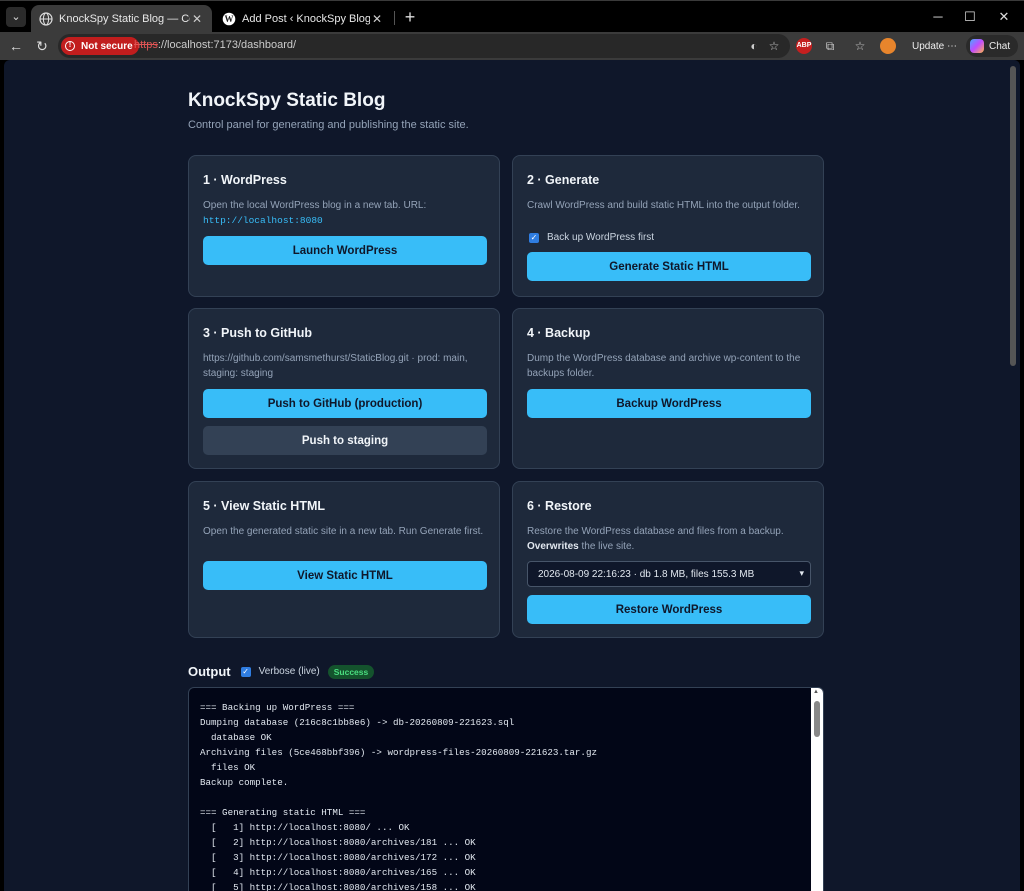 The width and height of the screenshot is (1024, 891). Describe the element at coordinates (1000, 46) in the screenshot. I see `chat-label: Chat` at that location.